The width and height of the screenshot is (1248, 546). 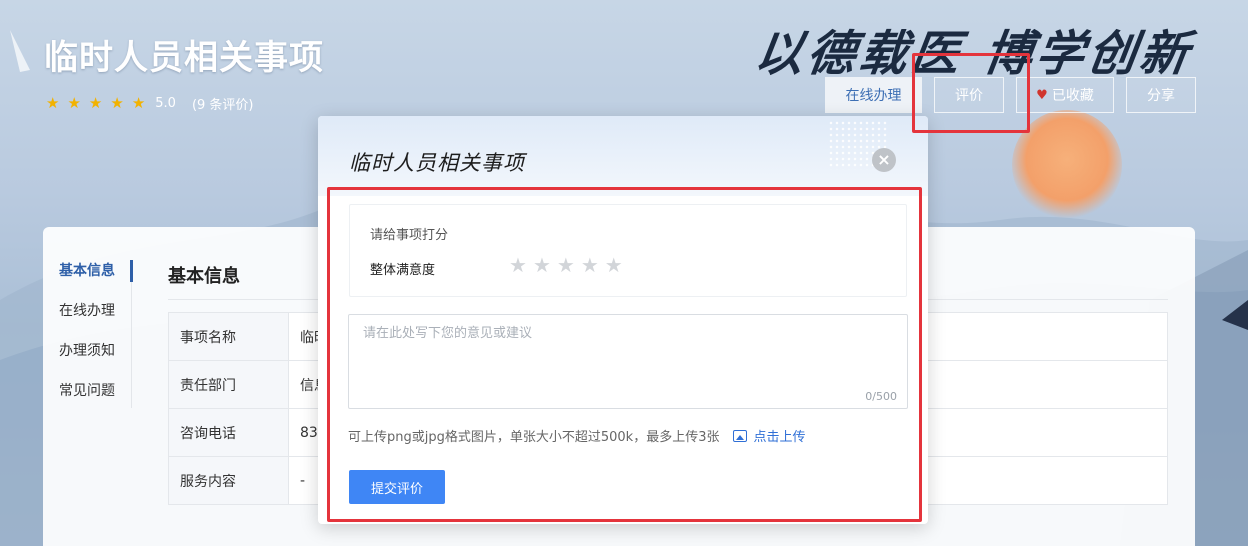 What do you see at coordinates (150, 104) in the screenshot?
I see `rating-row: ★ ★ ★ ★ ★ 5.0 (9 条评价)` at bounding box center [150, 104].